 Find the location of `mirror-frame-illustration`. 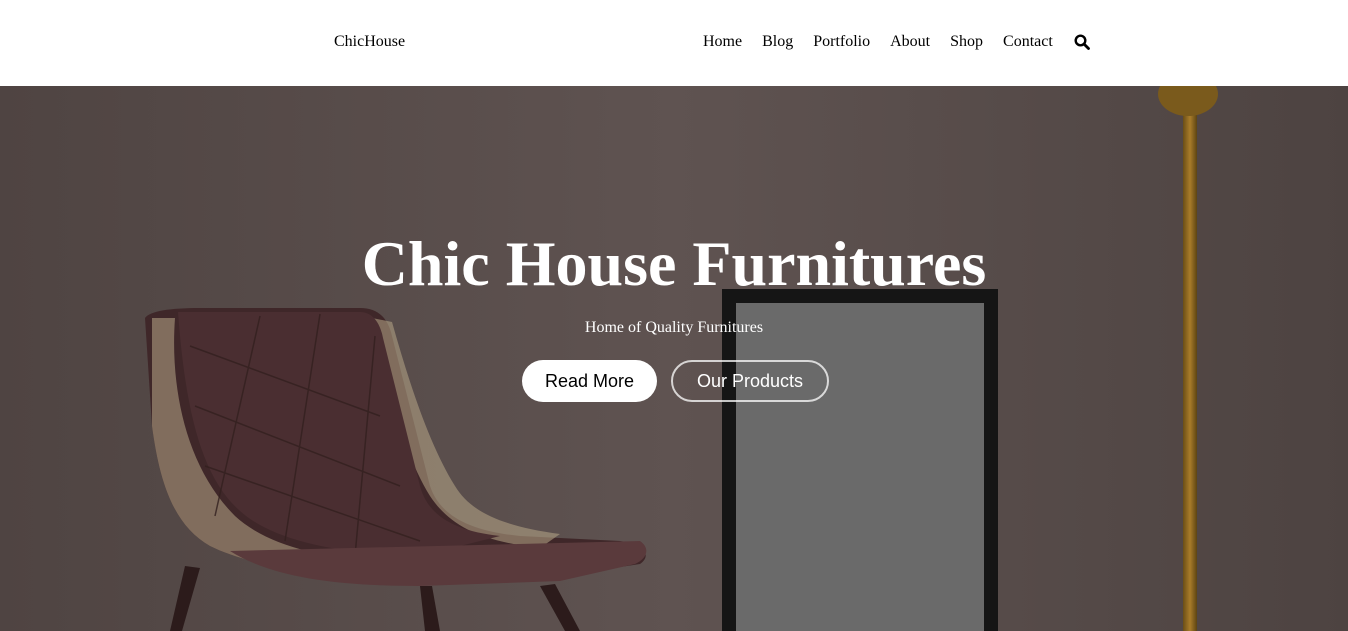

mirror-frame-illustration is located at coordinates (860, 460).